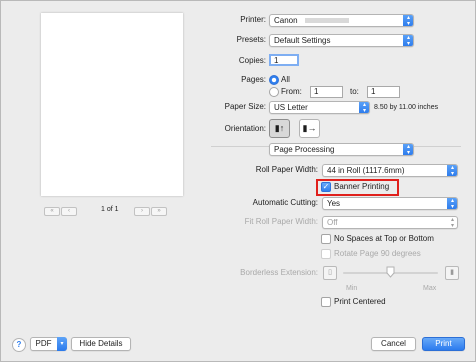  What do you see at coordinates (110, 209) in the screenshot?
I see `page-counter: 1 of 1` at bounding box center [110, 209].